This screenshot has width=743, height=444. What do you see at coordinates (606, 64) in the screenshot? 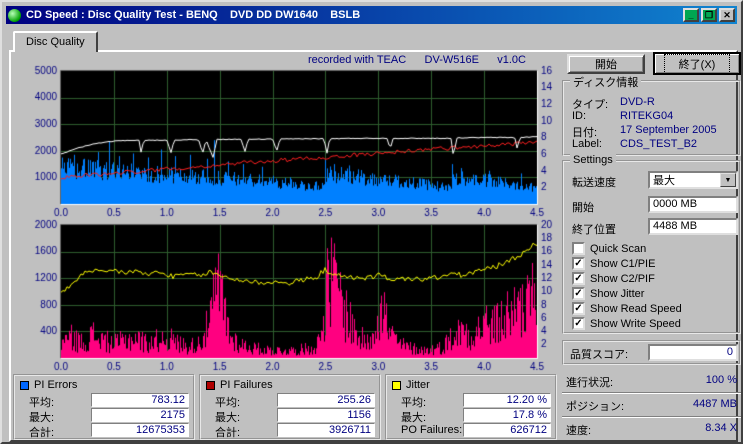
I see `start-button: 開始` at bounding box center [606, 64].